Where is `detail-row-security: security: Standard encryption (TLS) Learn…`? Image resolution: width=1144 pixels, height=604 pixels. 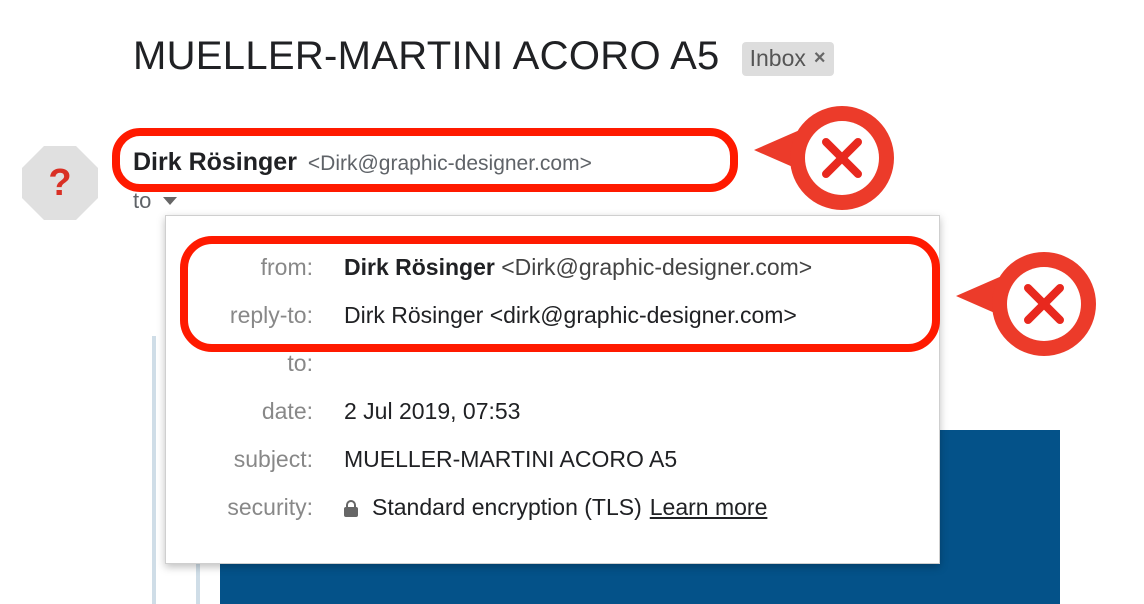 detail-row-security: security: Standard encryption (TLS) Learn… is located at coordinates (553, 507).